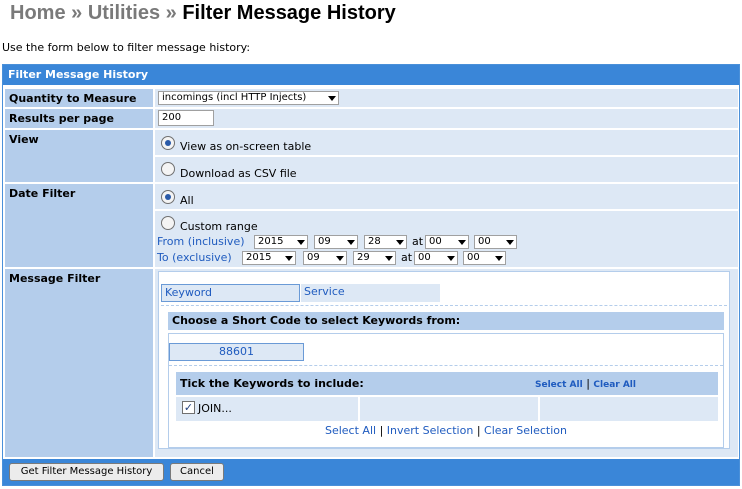 The image size is (742, 489). Describe the element at coordinates (168, 143) in the screenshot. I see `view-table-radio` at that location.